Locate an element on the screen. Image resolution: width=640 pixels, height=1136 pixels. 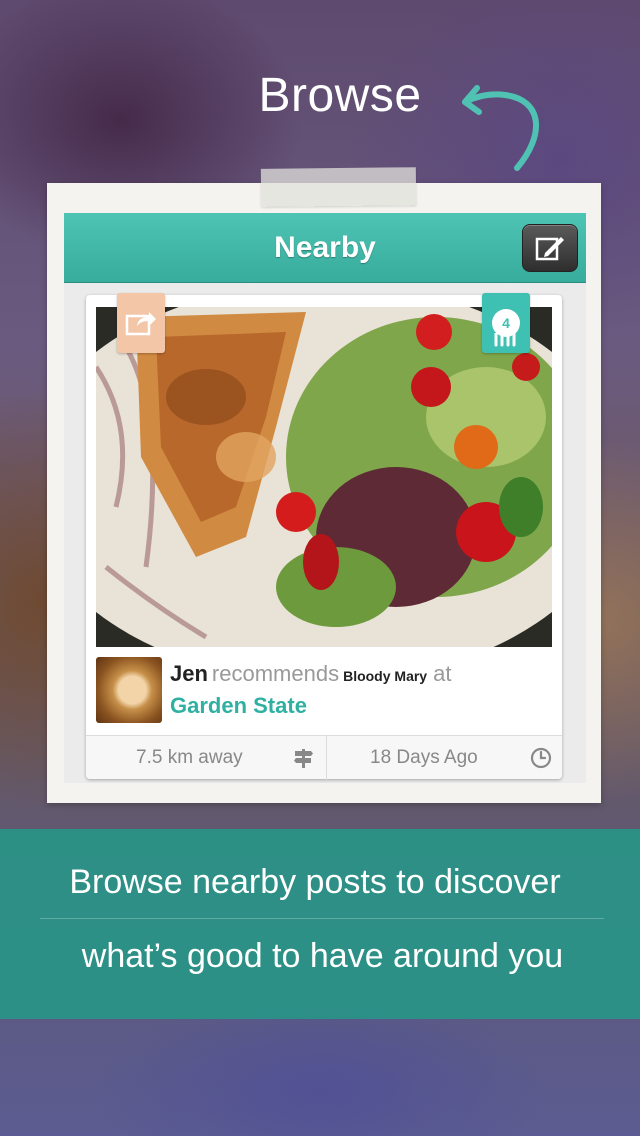
share-icon is located at coordinates (140, 324).